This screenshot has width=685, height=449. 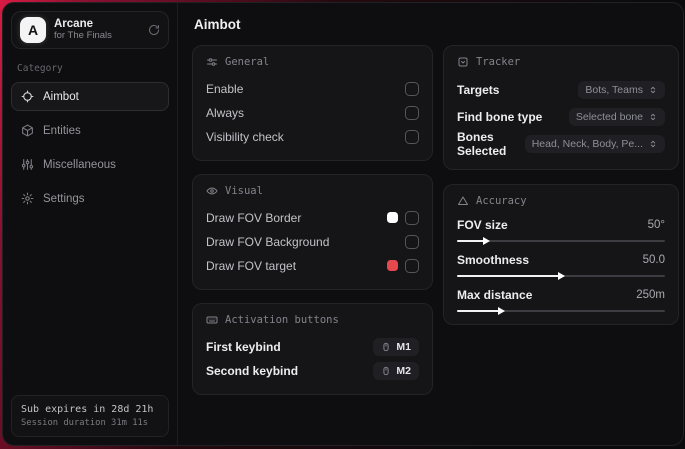 I want to click on sidebar-item-label: Miscellaneous, so click(x=79, y=164).